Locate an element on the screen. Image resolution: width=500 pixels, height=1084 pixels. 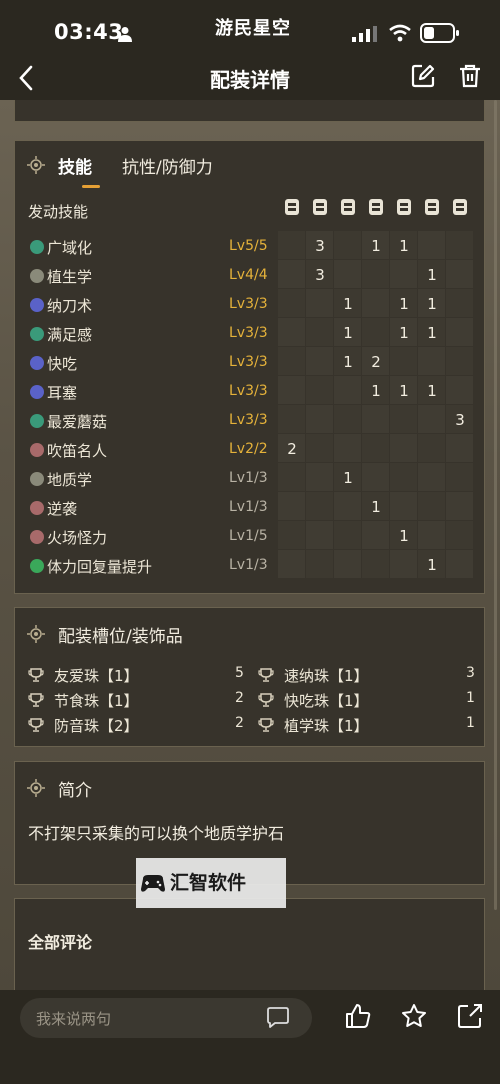
skill-row: 逆袭 Lv1/3 1 is located at coordinates (250, 508).